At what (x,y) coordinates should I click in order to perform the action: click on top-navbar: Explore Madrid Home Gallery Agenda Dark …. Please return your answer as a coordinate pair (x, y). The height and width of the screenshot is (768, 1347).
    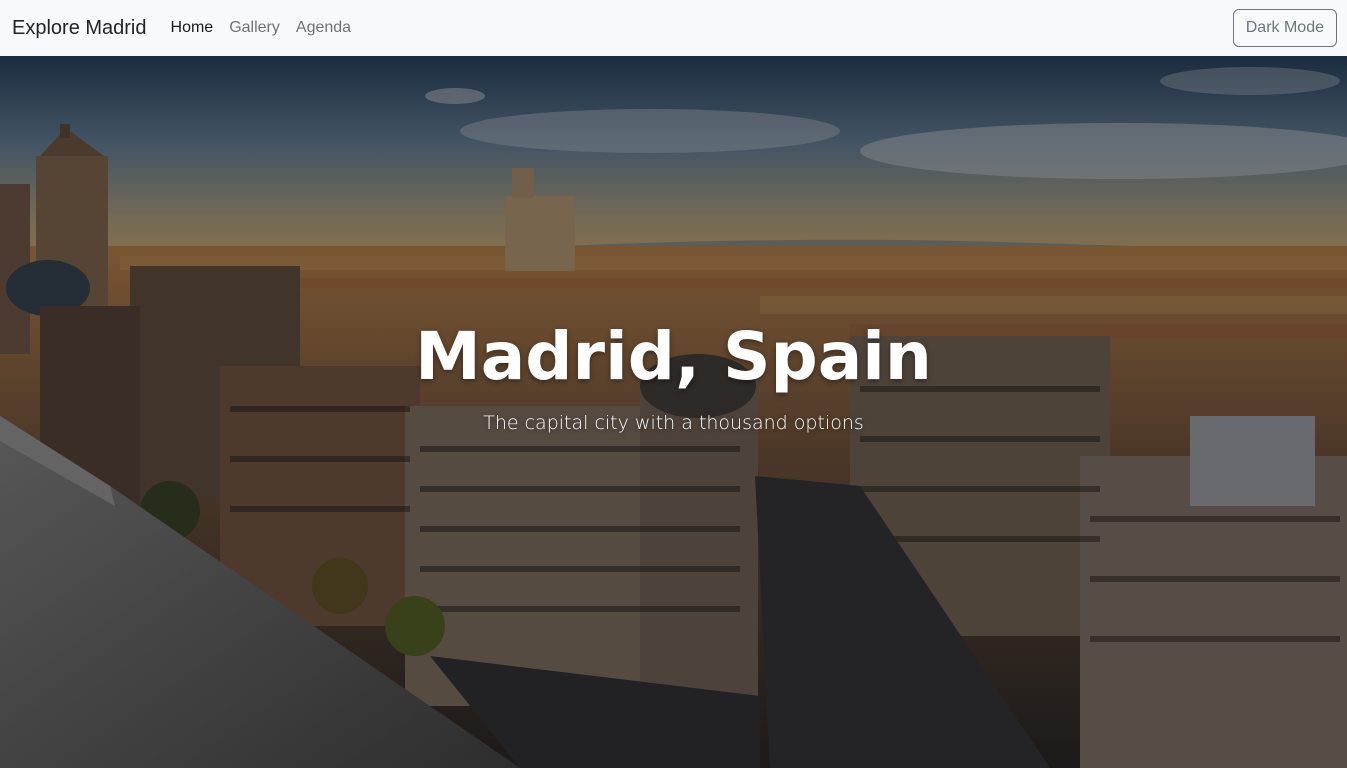
    Looking at the image, I should click on (673, 28).